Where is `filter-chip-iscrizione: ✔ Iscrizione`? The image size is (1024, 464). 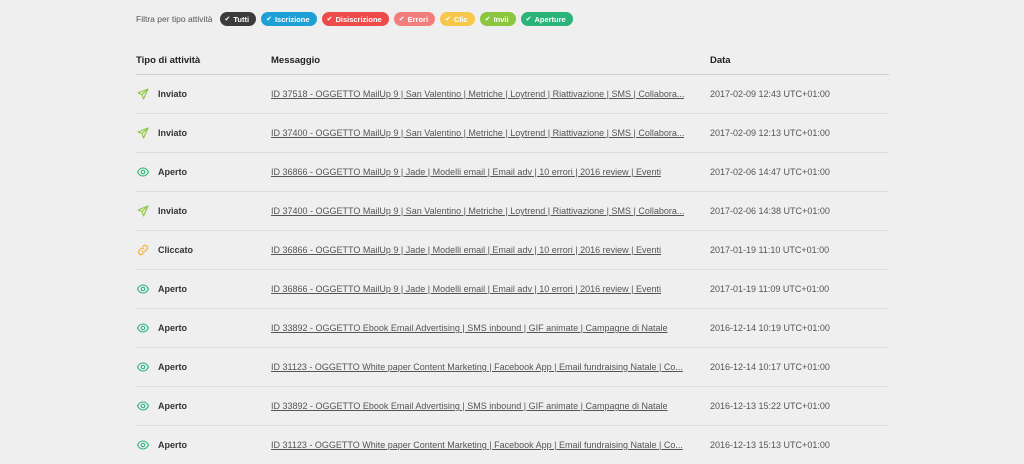 filter-chip-iscrizione: ✔ Iscrizione is located at coordinates (289, 19).